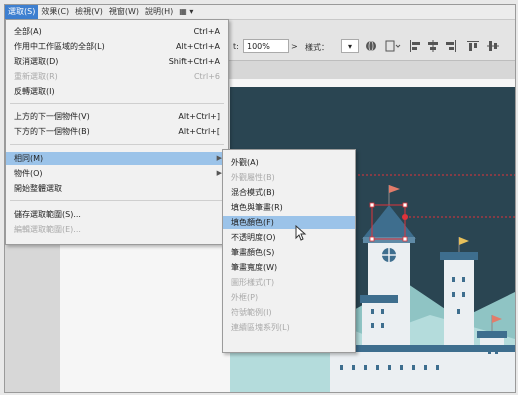  I want to click on document-icon, so click(393, 46).